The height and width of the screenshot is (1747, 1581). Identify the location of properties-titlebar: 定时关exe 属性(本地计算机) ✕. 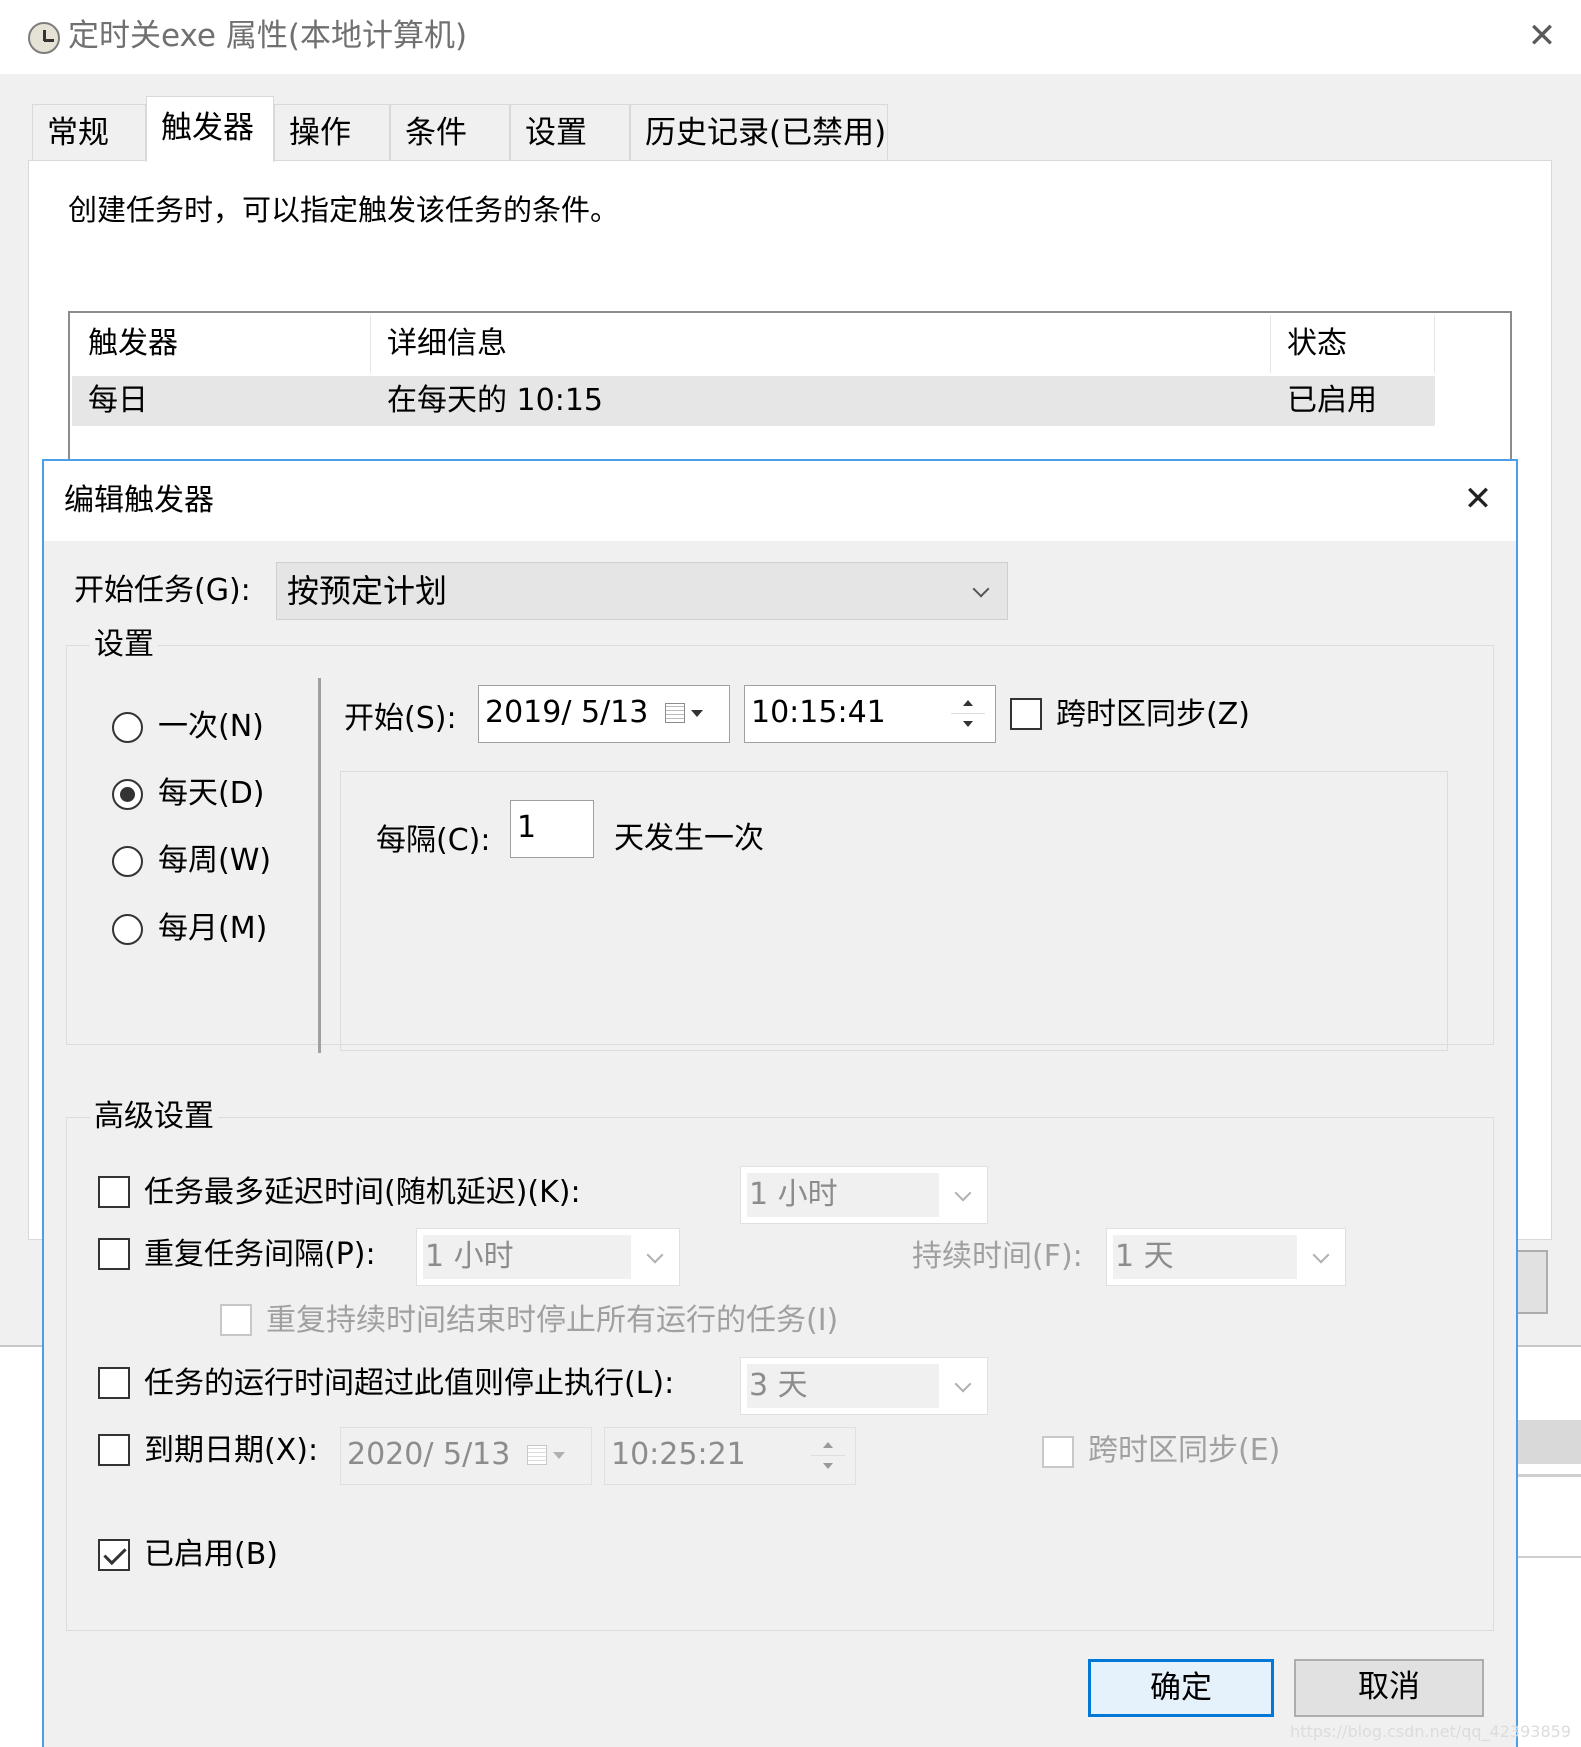
(790, 37).